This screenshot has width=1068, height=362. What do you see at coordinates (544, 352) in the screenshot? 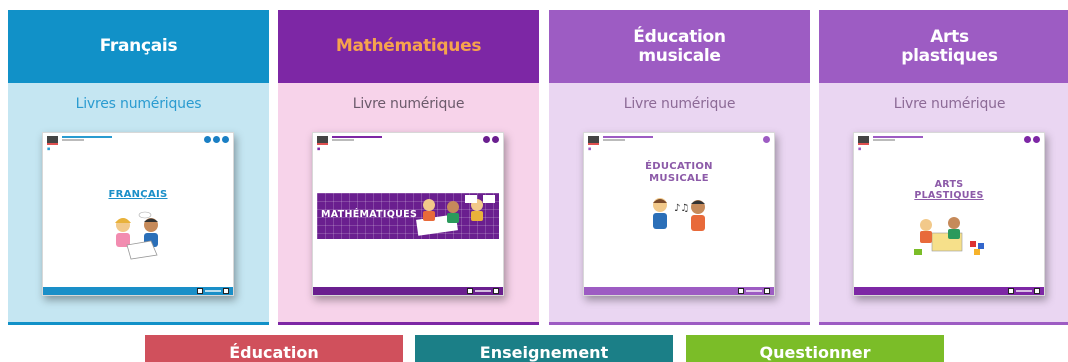
I see `enseignement-button-label: Enseignement` at bounding box center [544, 352].